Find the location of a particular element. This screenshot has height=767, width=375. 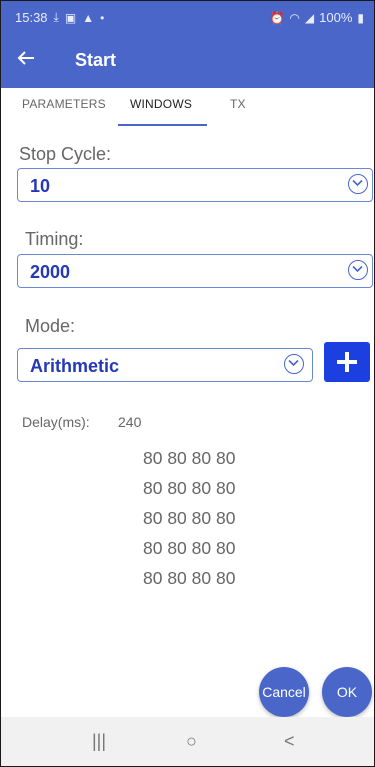

recents-icon: ||| is located at coordinates (99, 741).